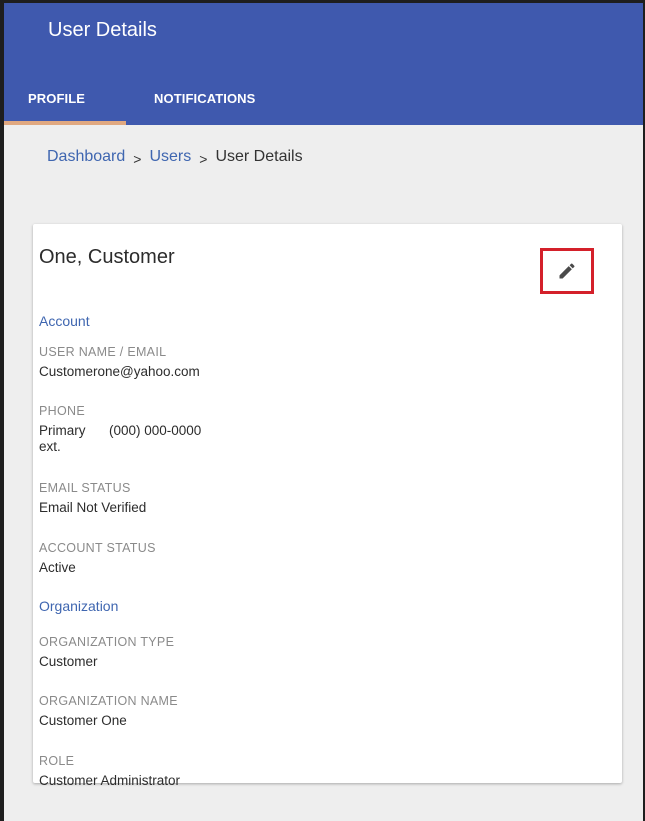 The image size is (645, 821). I want to click on username-value: Customerone@yahoo.com, so click(119, 371).